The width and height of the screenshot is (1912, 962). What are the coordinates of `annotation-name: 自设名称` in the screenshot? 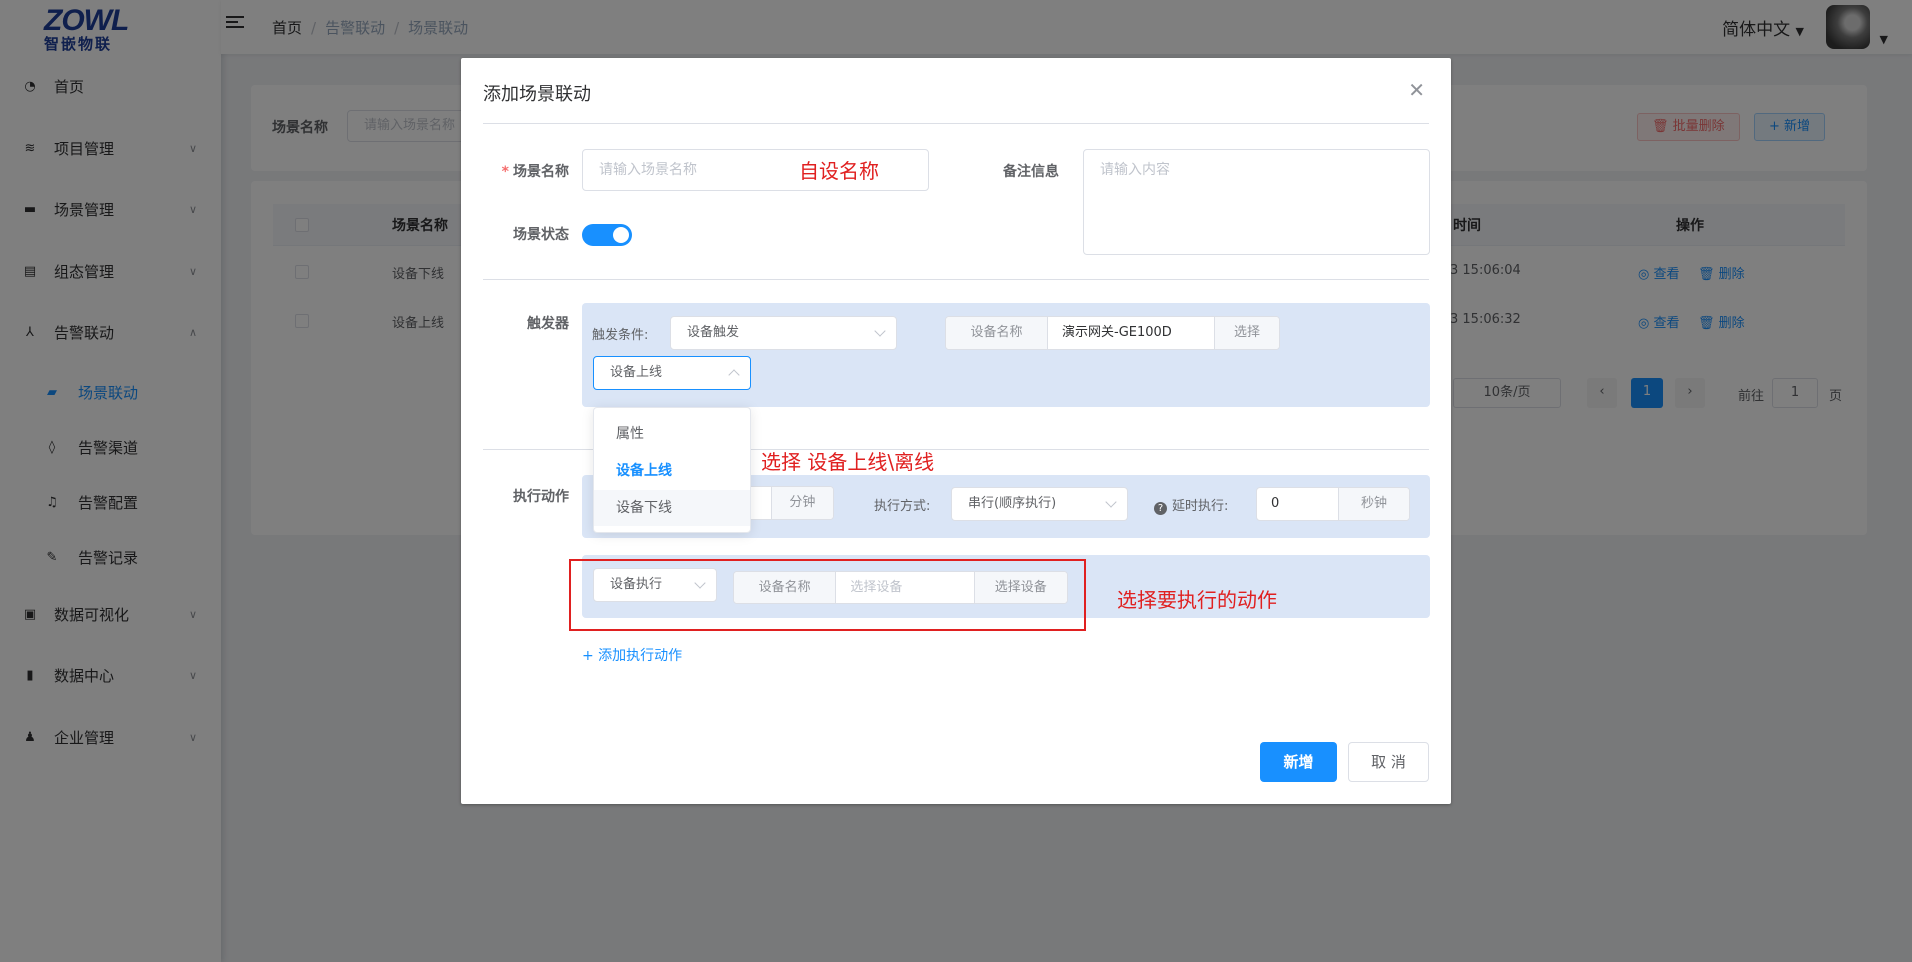 It's located at (839, 171).